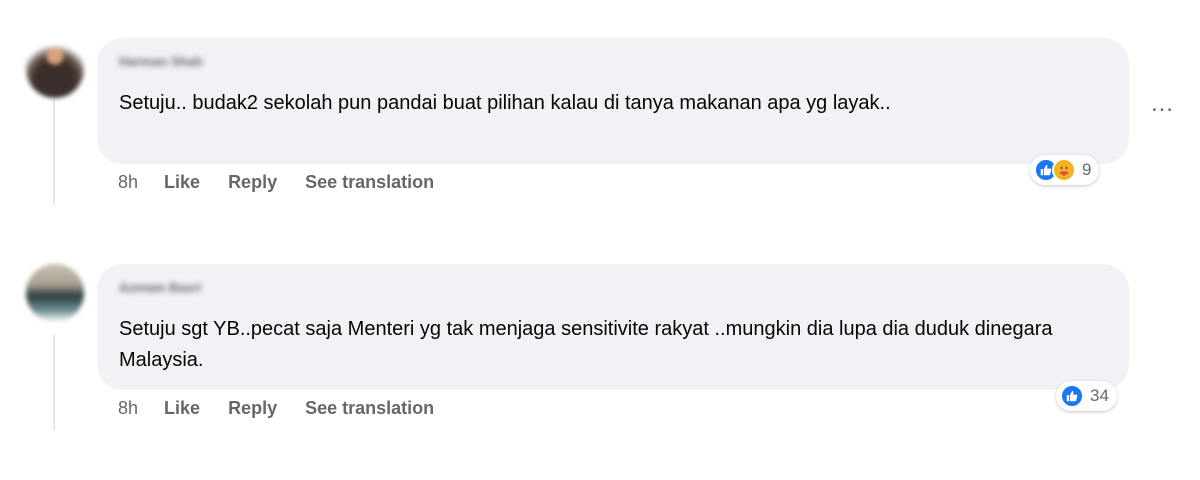  I want to click on comment-author: Harman Shah, so click(161, 62).